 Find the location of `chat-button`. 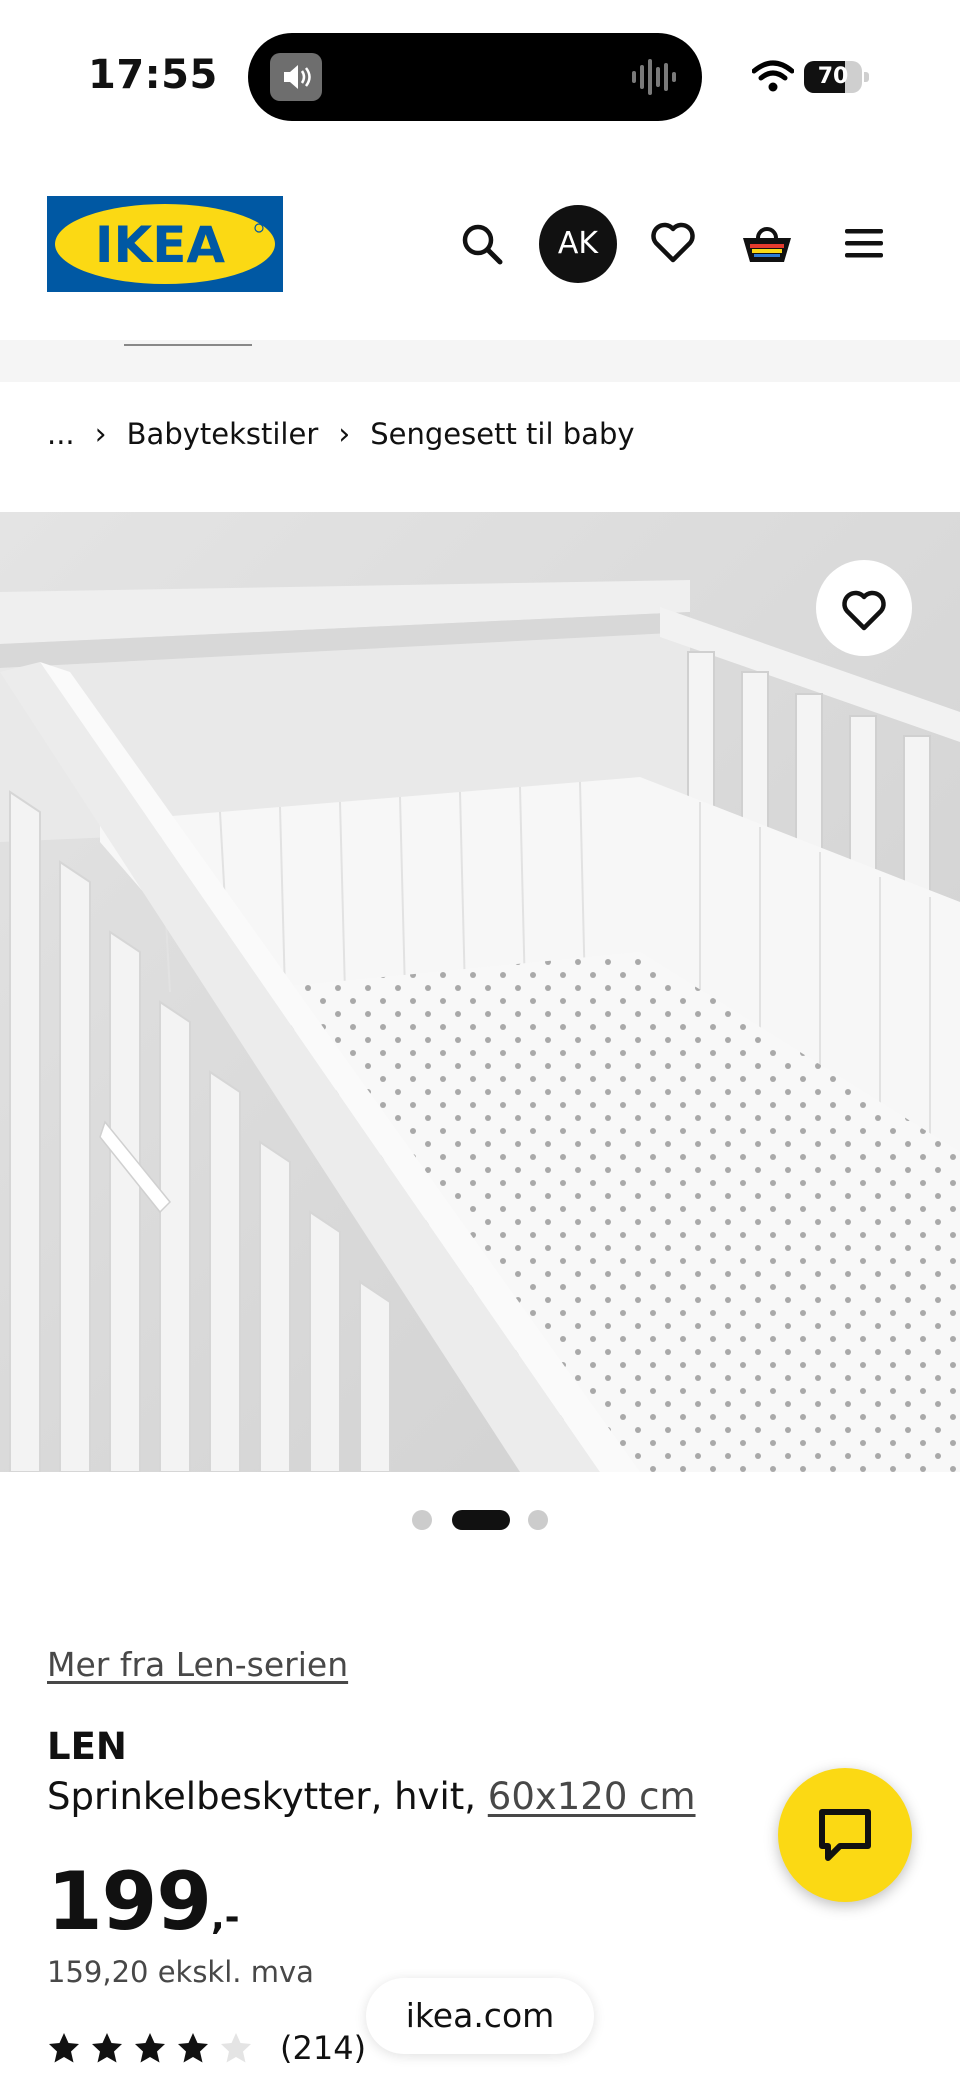

chat-button is located at coordinates (845, 1835).